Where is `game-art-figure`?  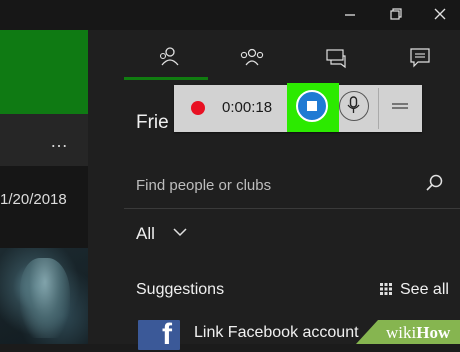
game-art-figure is located at coordinates (45, 298).